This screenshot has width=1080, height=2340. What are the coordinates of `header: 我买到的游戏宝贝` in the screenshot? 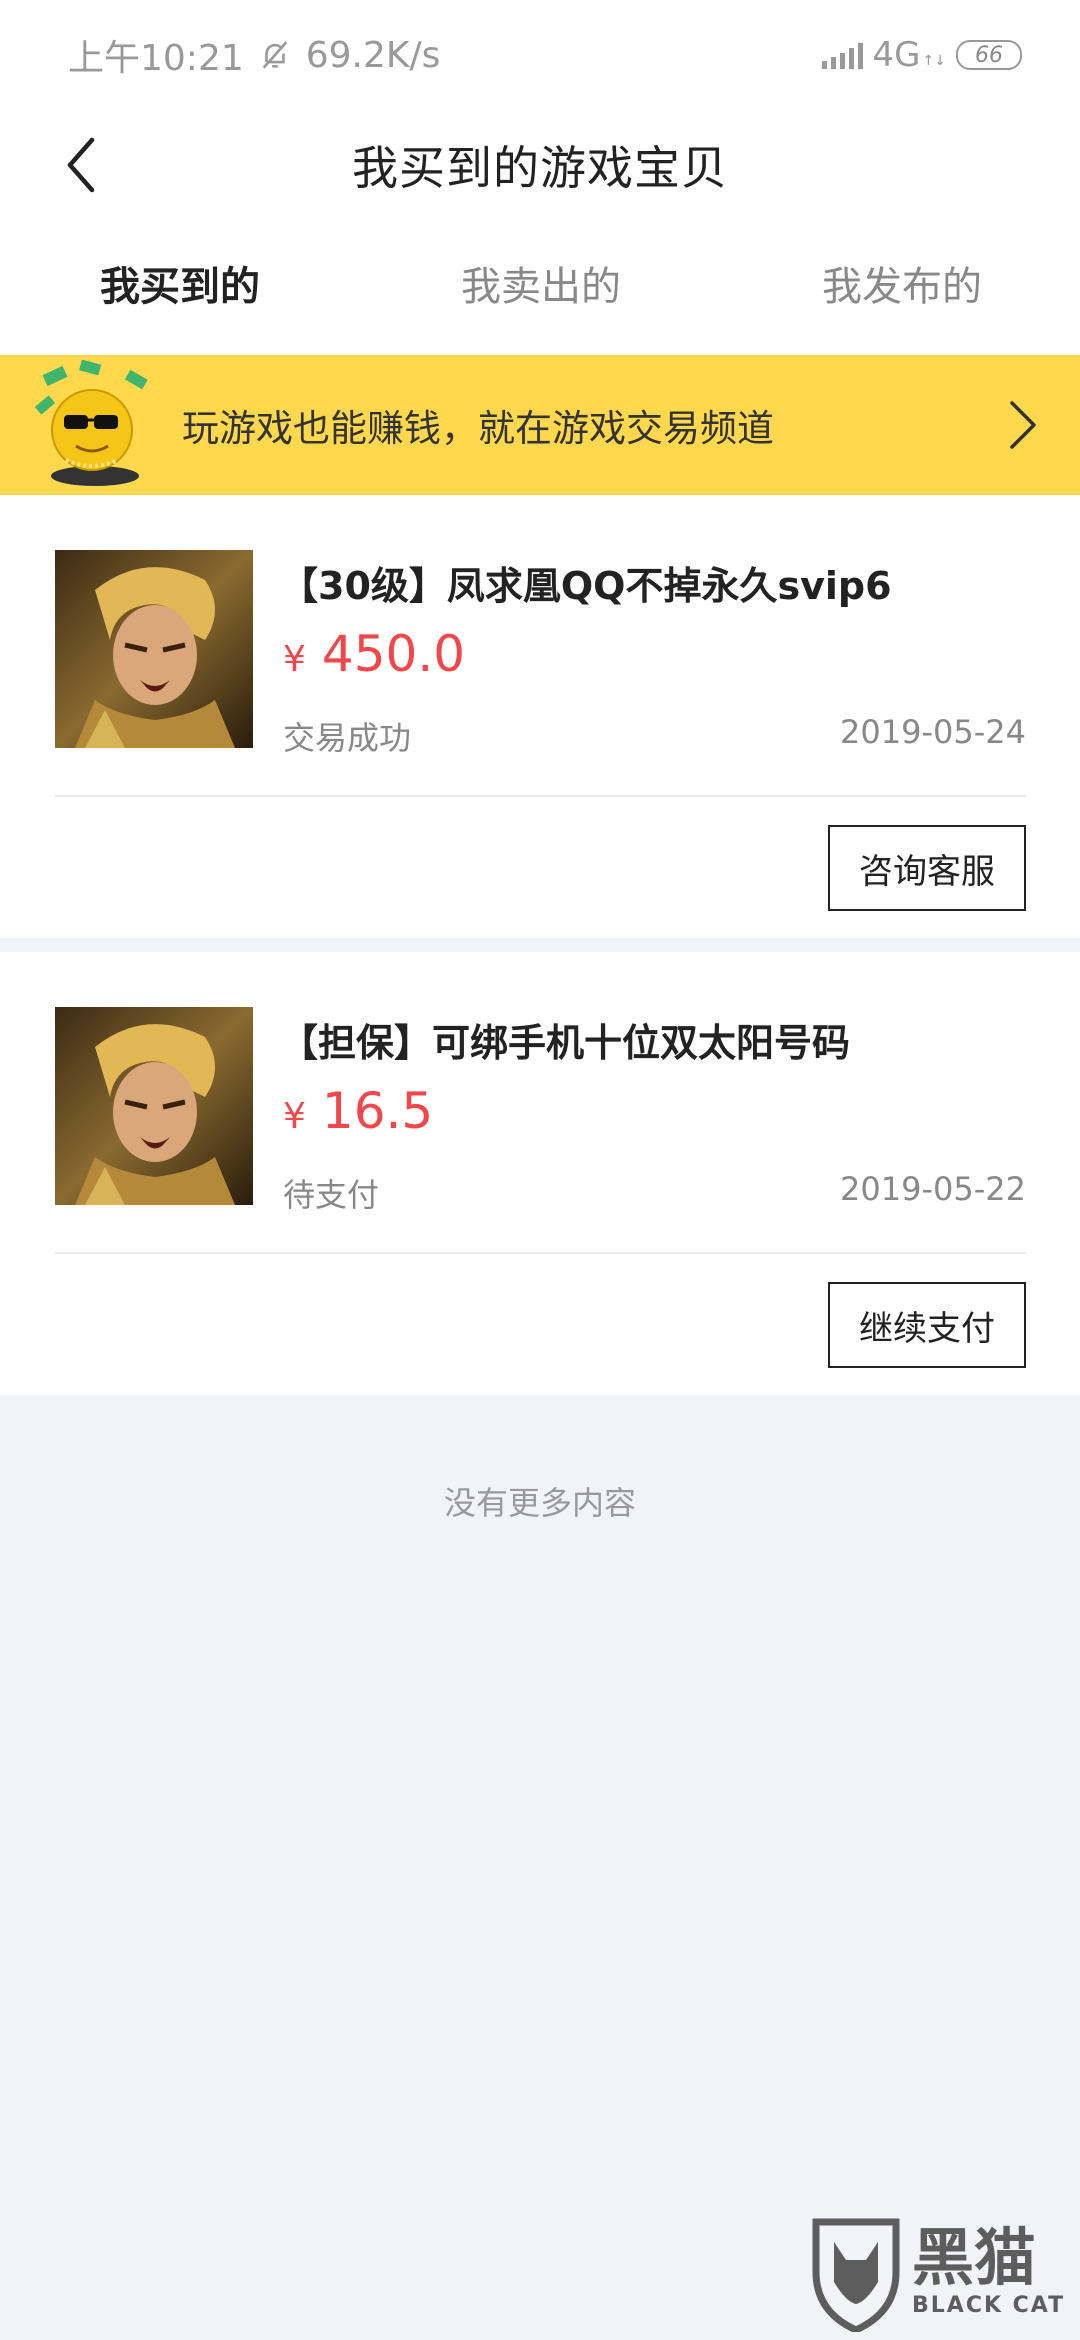 It's located at (540, 165).